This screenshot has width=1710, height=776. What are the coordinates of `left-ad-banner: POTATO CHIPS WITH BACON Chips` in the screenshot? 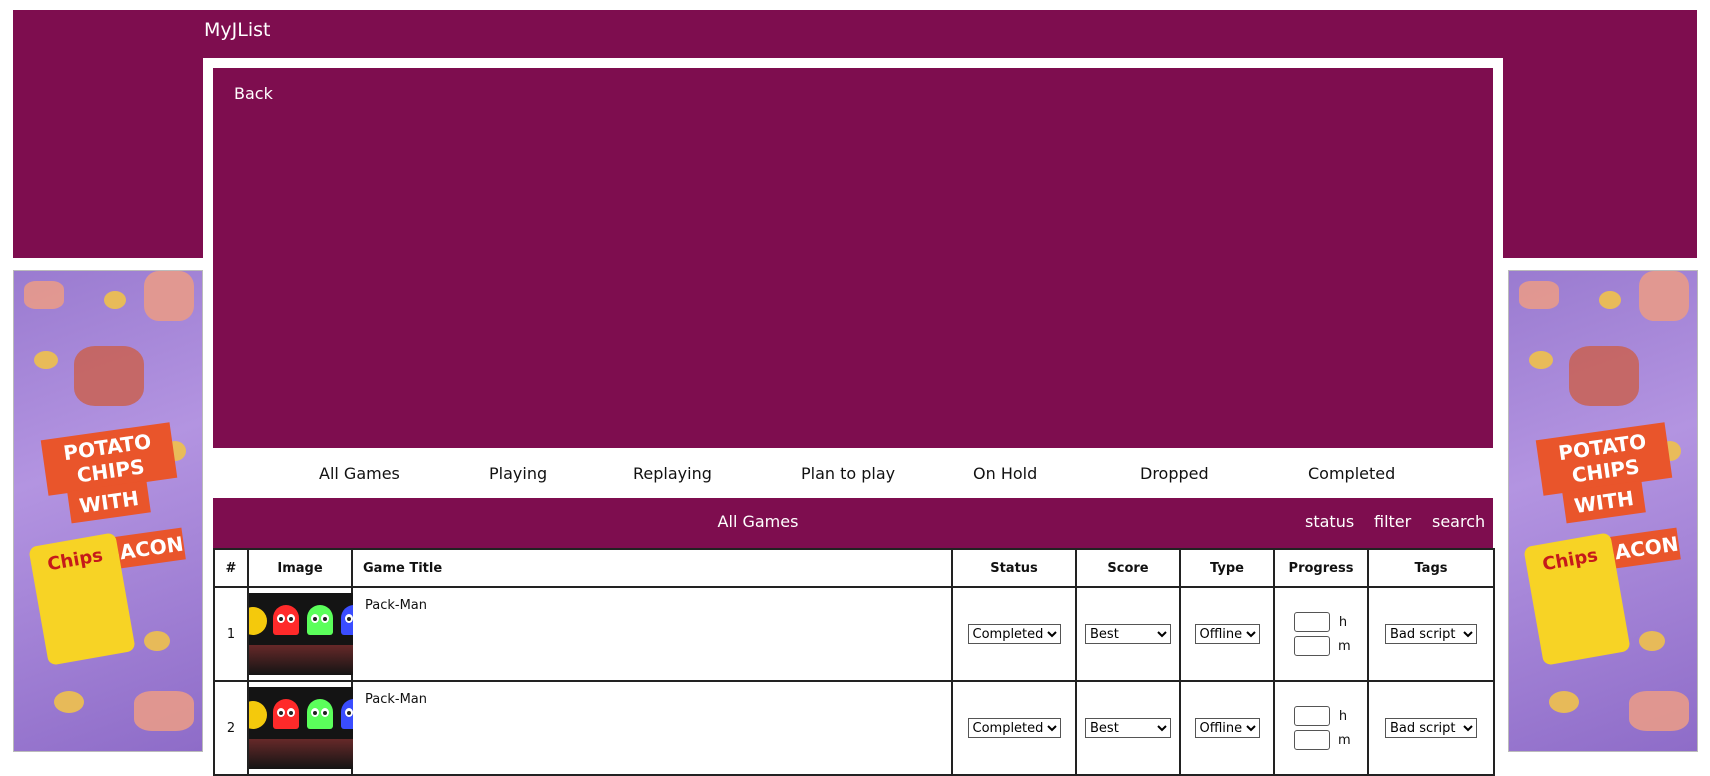 It's located at (108, 511).